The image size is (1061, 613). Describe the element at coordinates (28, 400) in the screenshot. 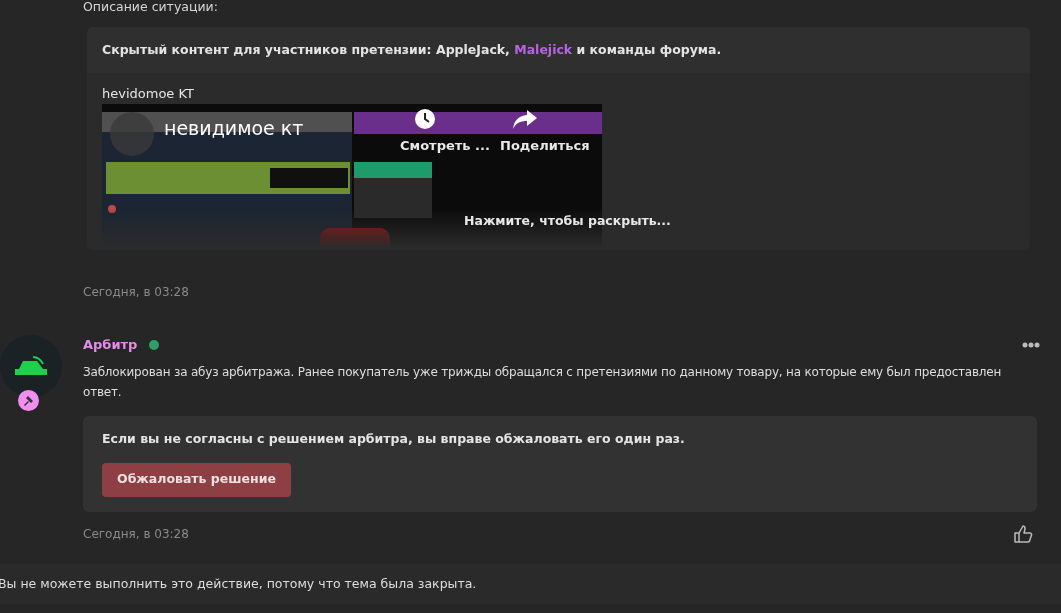

I see `gavel-badge` at that location.